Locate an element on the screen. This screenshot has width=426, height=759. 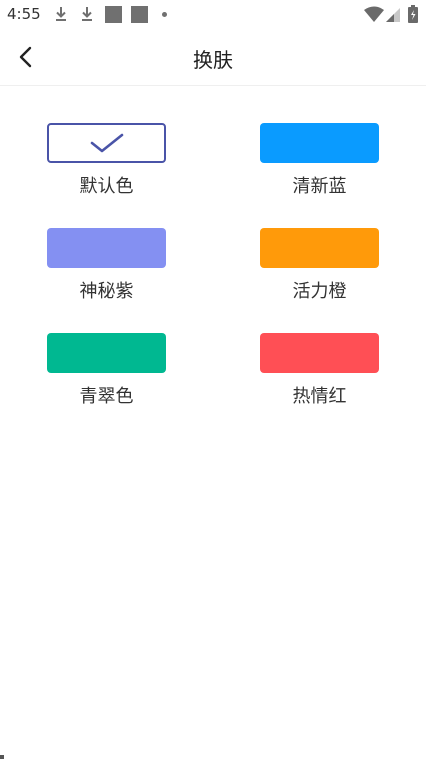
corner-mark is located at coordinates (2, 757).